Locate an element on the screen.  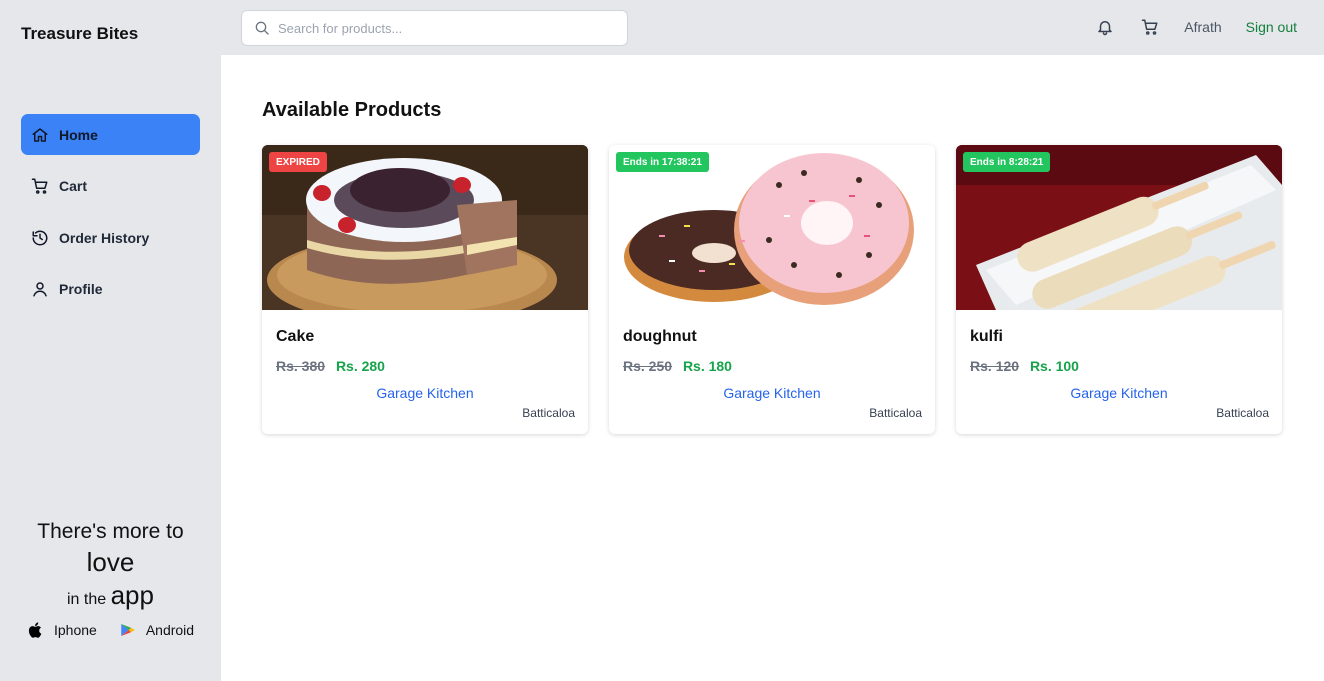
android-store-link: Android is located at coordinates (156, 630).